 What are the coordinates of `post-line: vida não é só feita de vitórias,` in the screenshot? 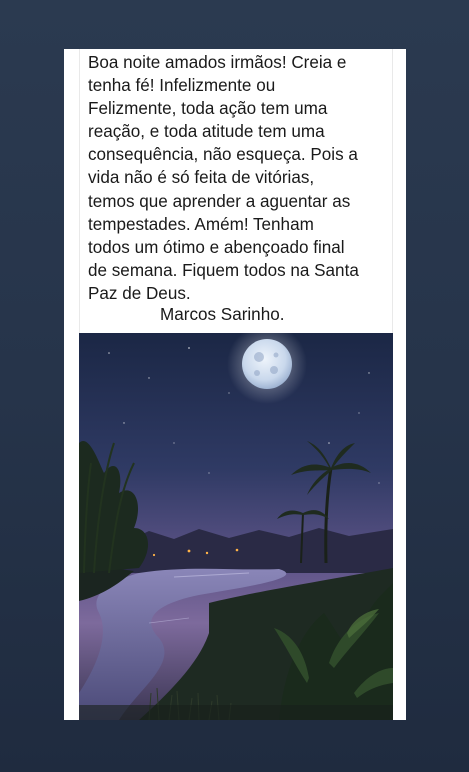 It's located at (201, 178).